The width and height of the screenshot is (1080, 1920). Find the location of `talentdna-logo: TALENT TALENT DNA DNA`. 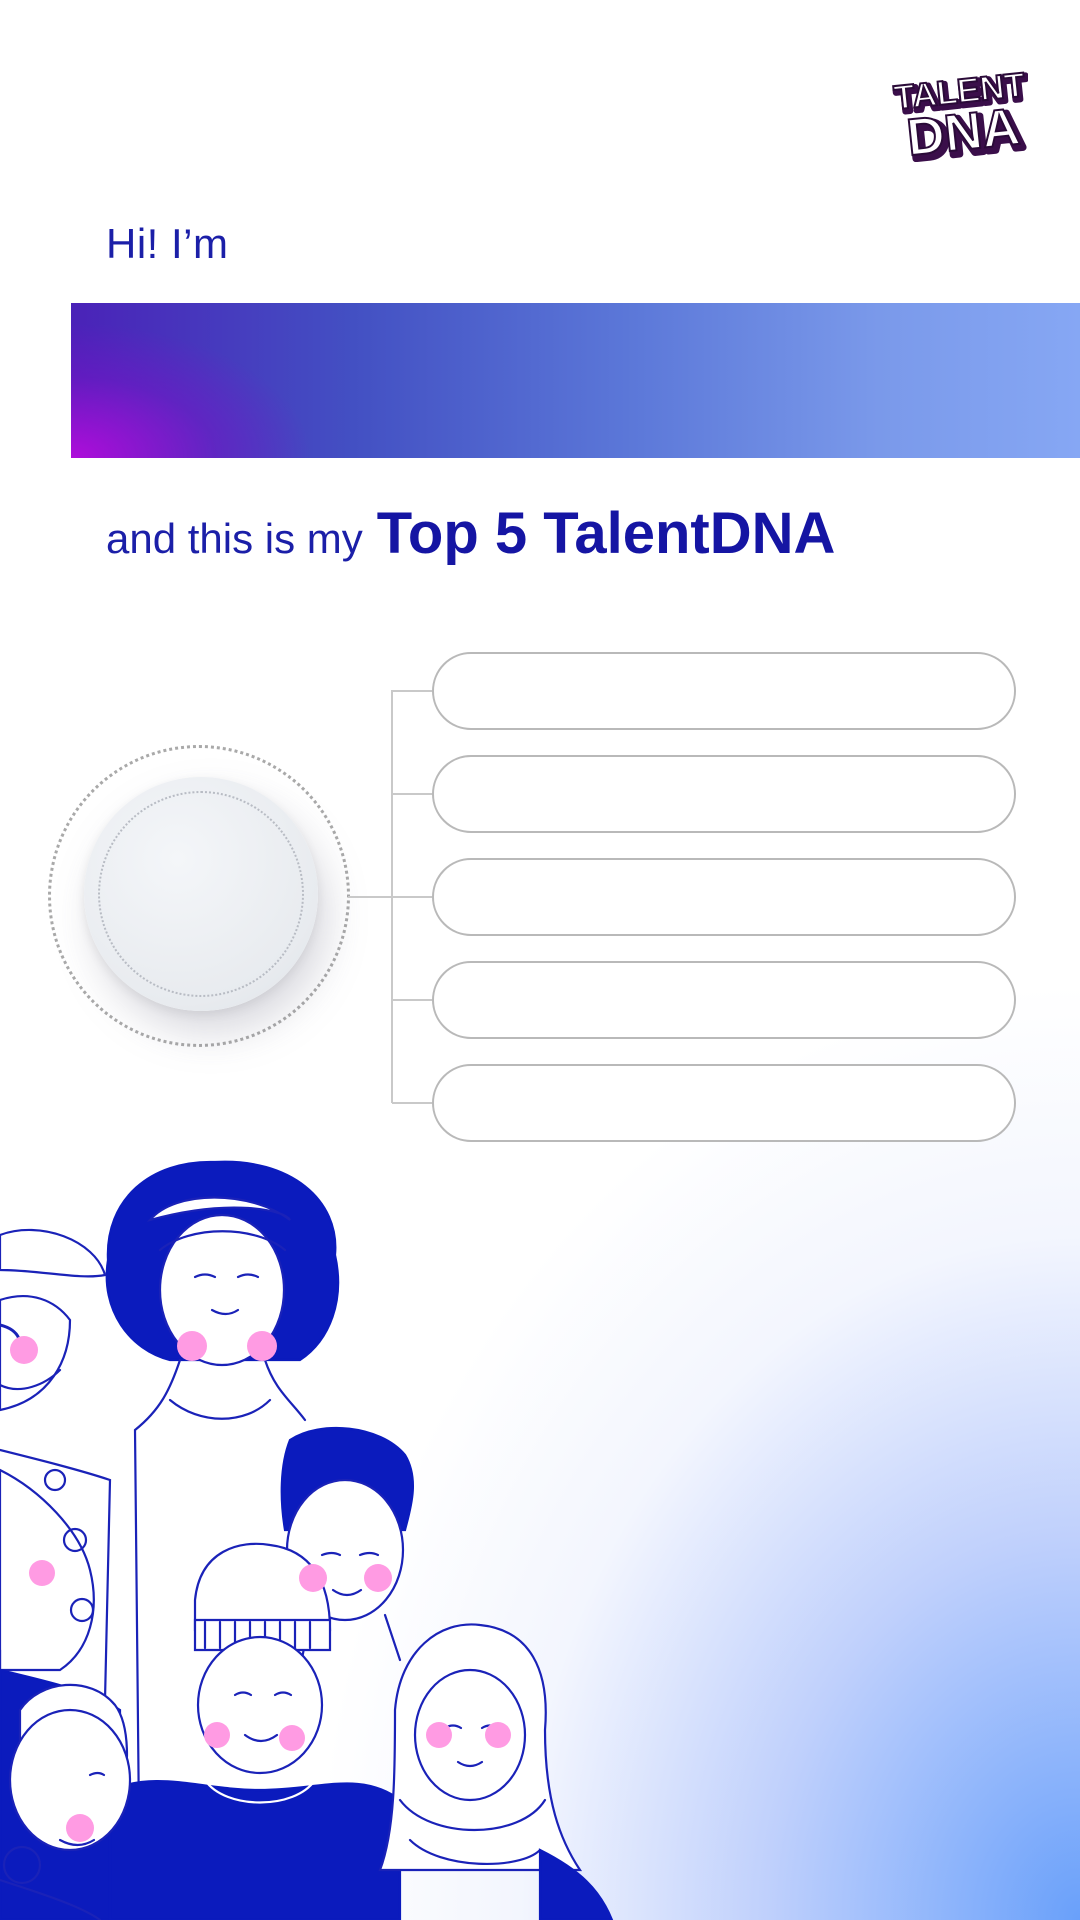

talentdna-logo: TALENT TALENT DNA DNA is located at coordinates (958, 114).